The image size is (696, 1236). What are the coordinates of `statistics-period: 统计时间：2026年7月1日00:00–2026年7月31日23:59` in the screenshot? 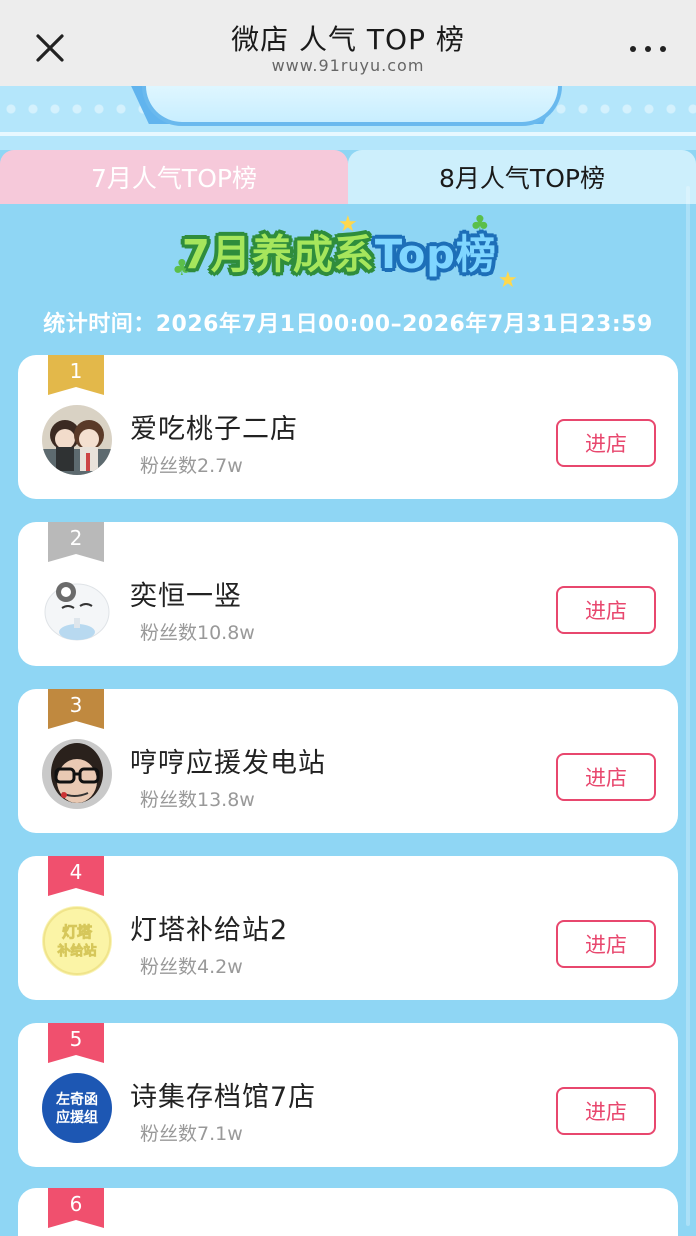 It's located at (348, 324).